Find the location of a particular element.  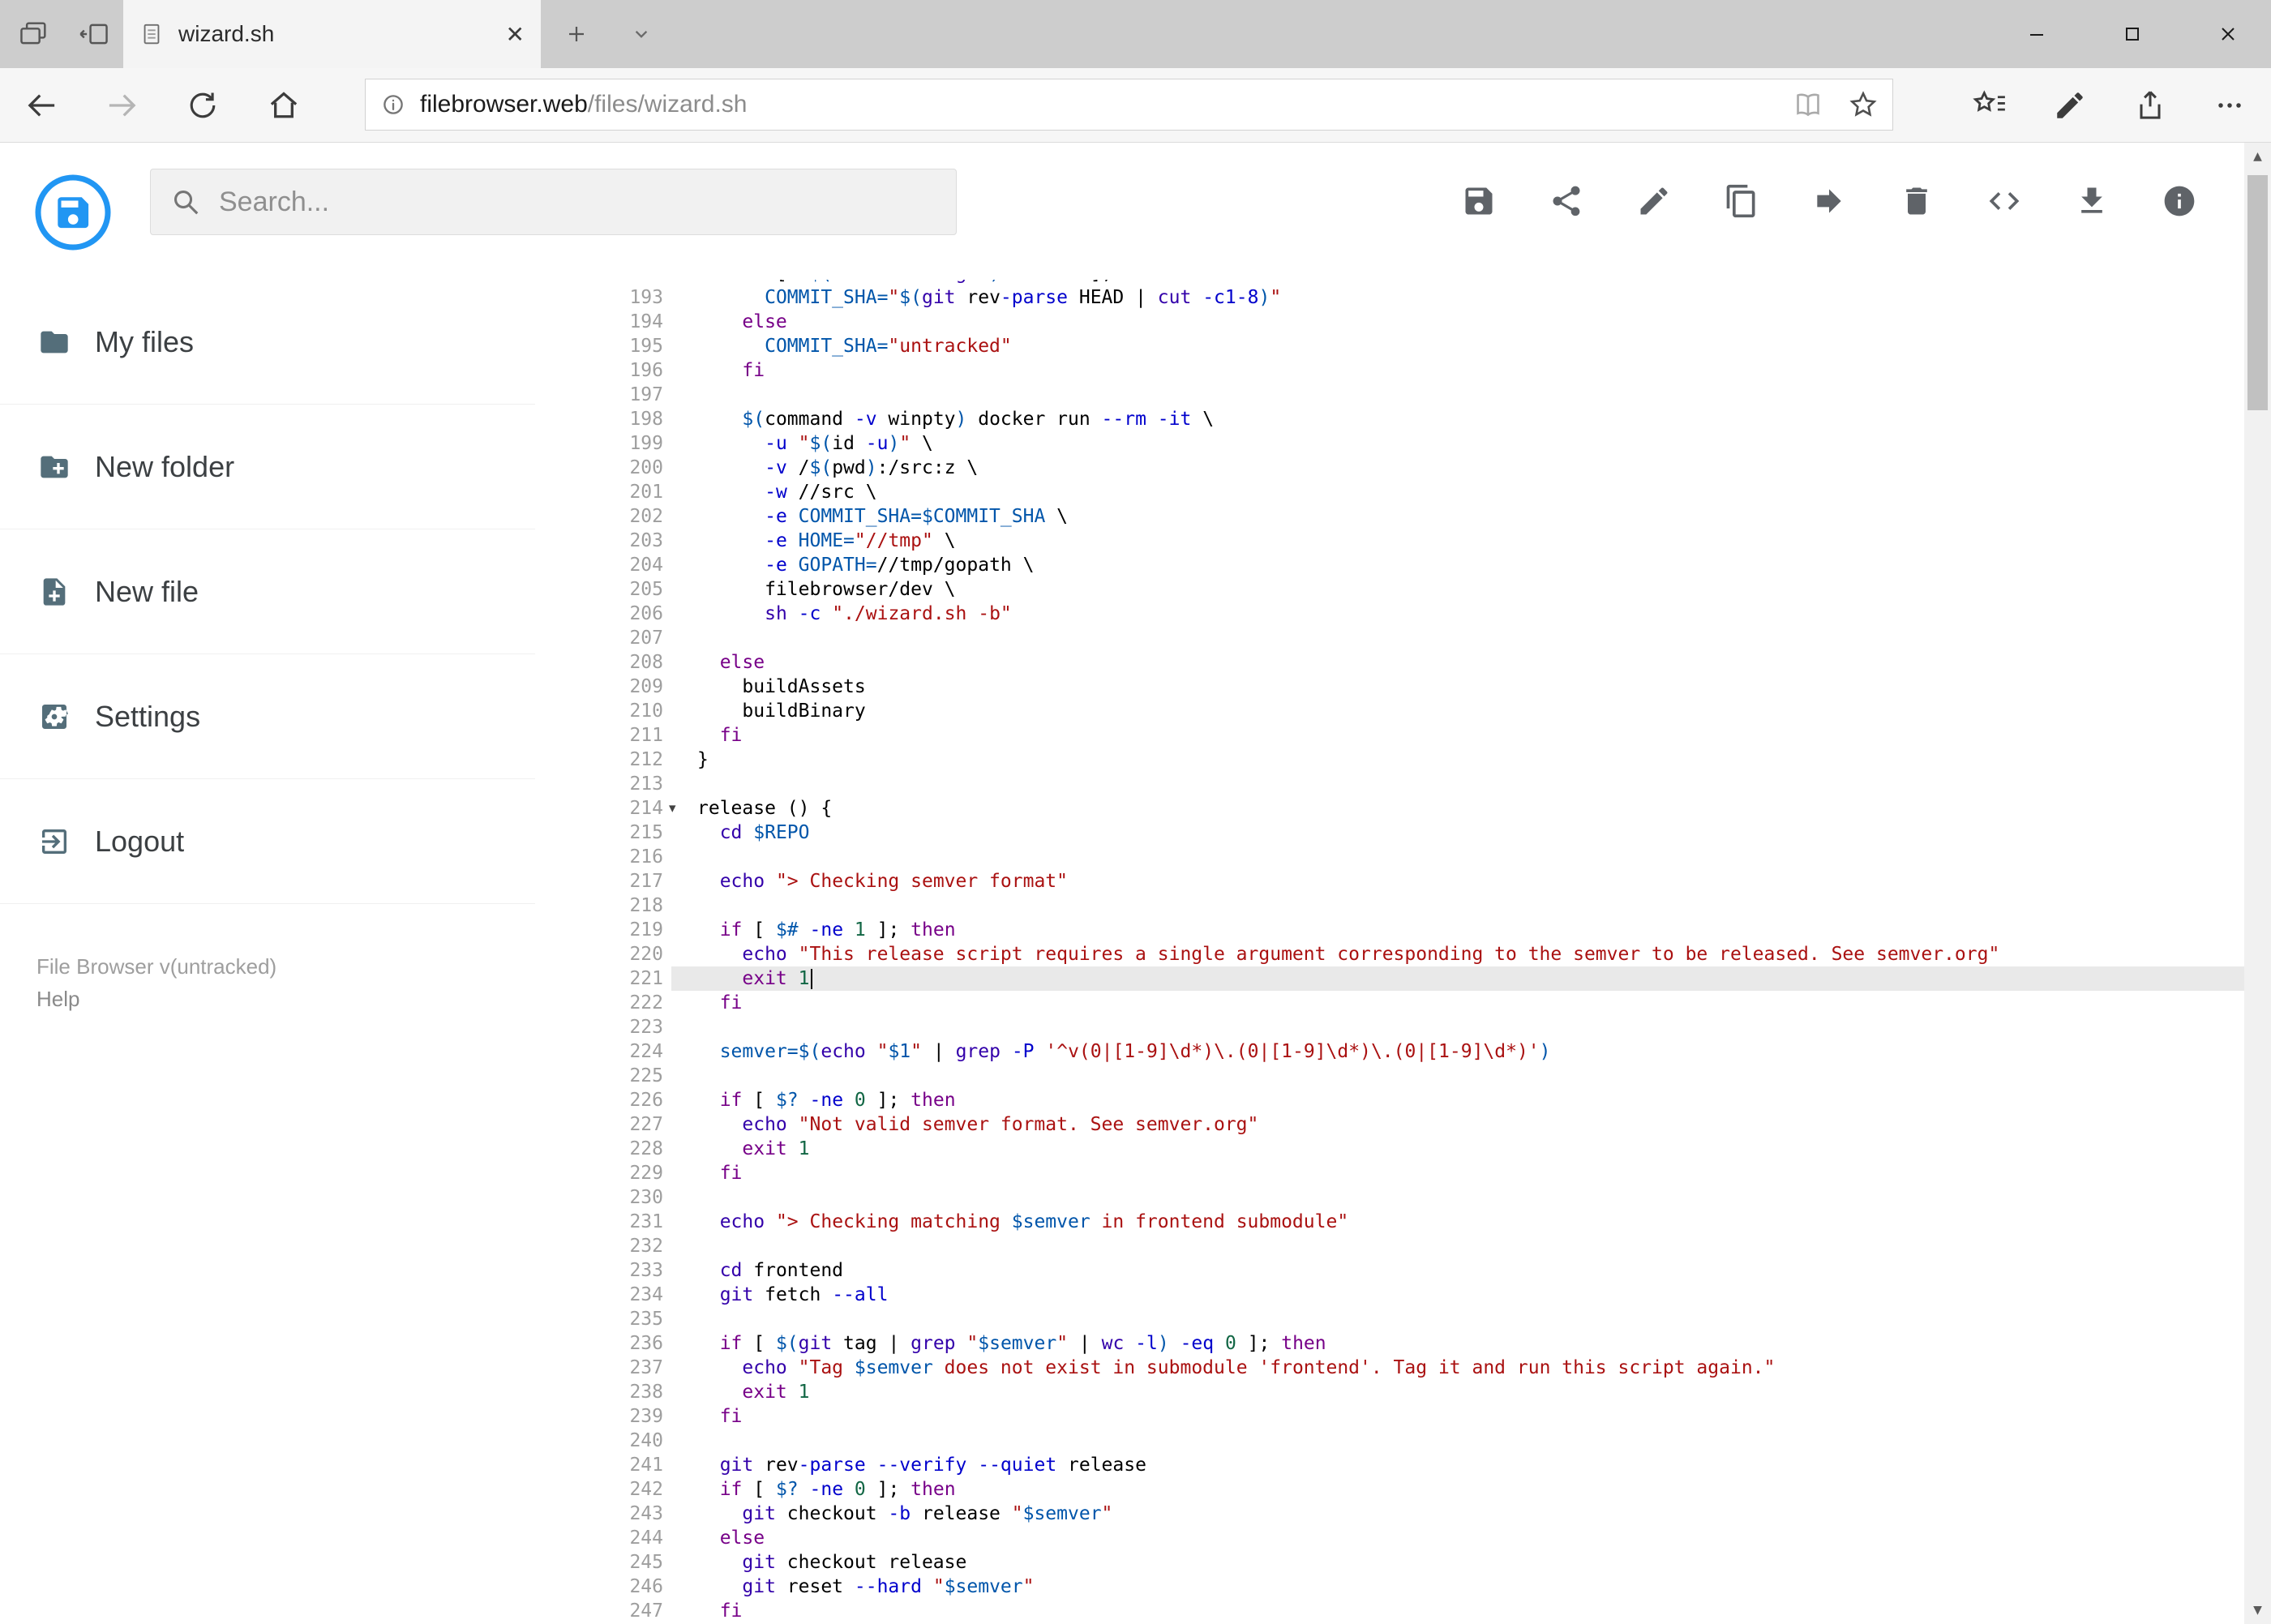

maximize-button is located at coordinates (2132, 34).